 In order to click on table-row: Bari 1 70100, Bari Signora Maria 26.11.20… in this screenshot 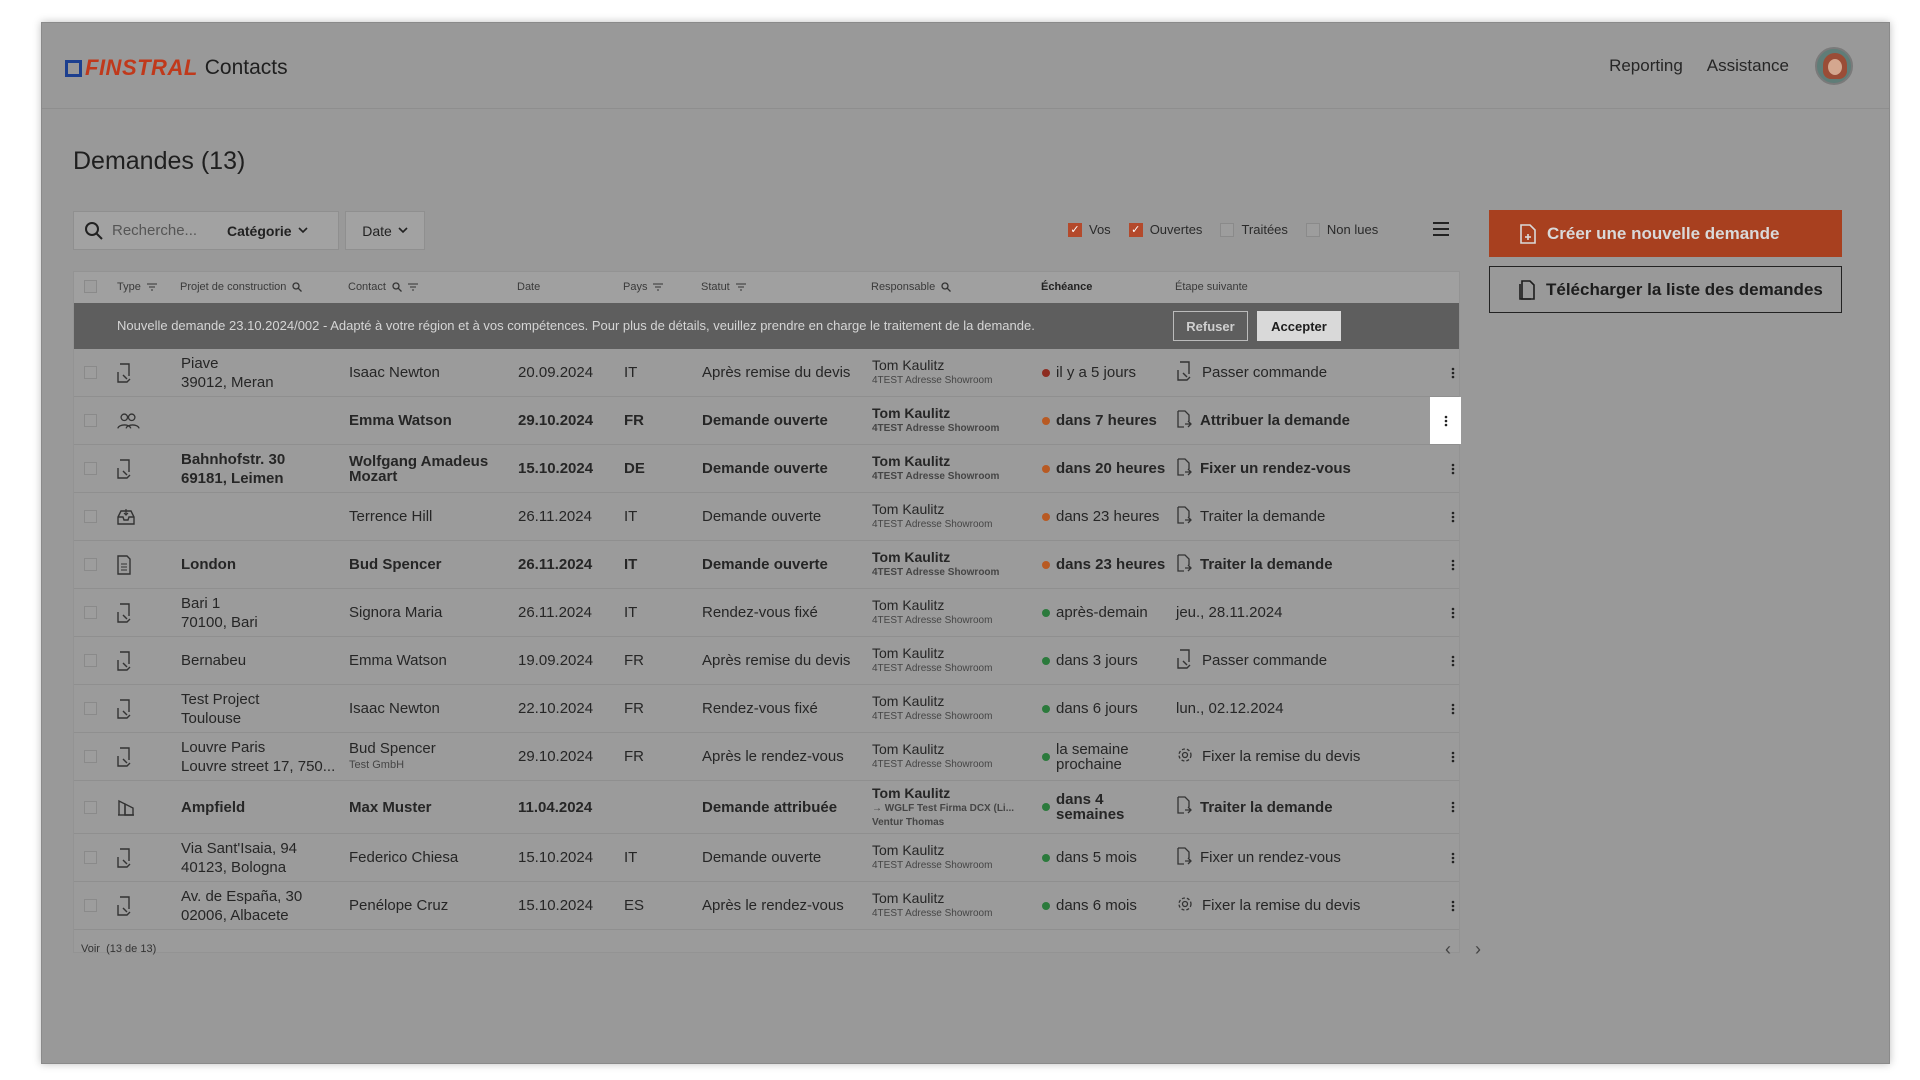, I will do `click(766, 613)`.